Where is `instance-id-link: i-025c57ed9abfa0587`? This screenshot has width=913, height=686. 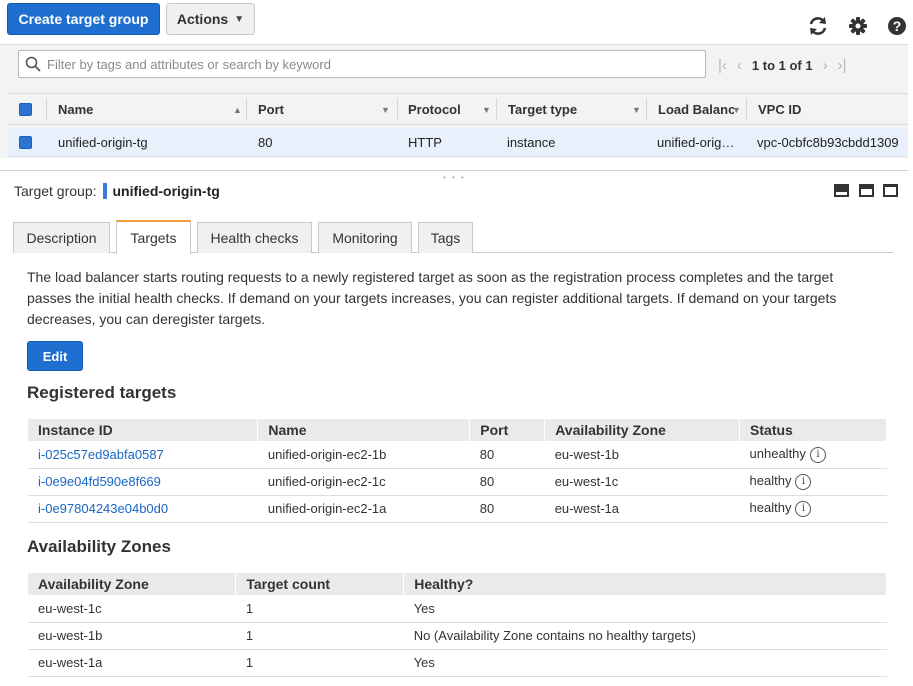
instance-id-link: i-025c57ed9abfa0587 is located at coordinates (101, 454).